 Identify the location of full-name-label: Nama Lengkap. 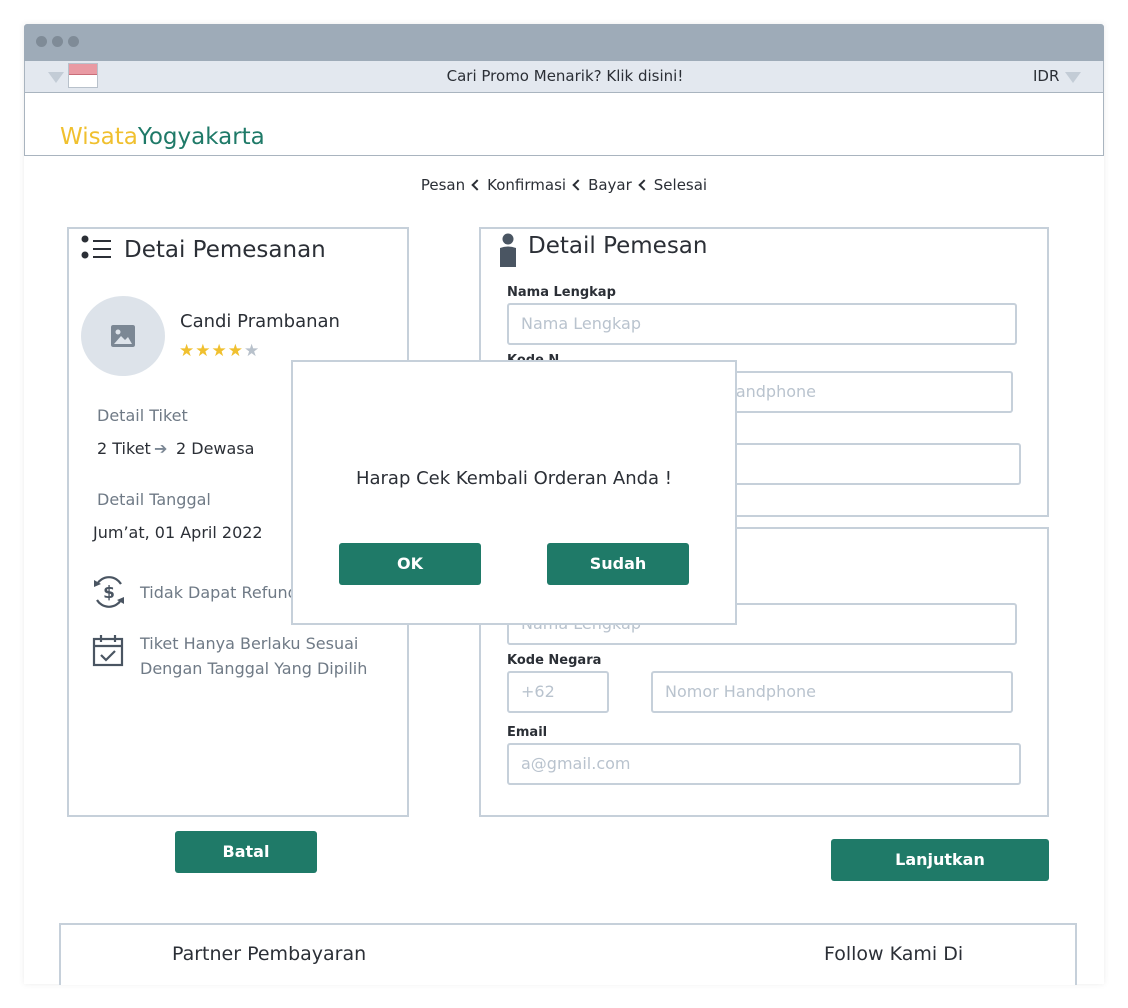
(561, 292).